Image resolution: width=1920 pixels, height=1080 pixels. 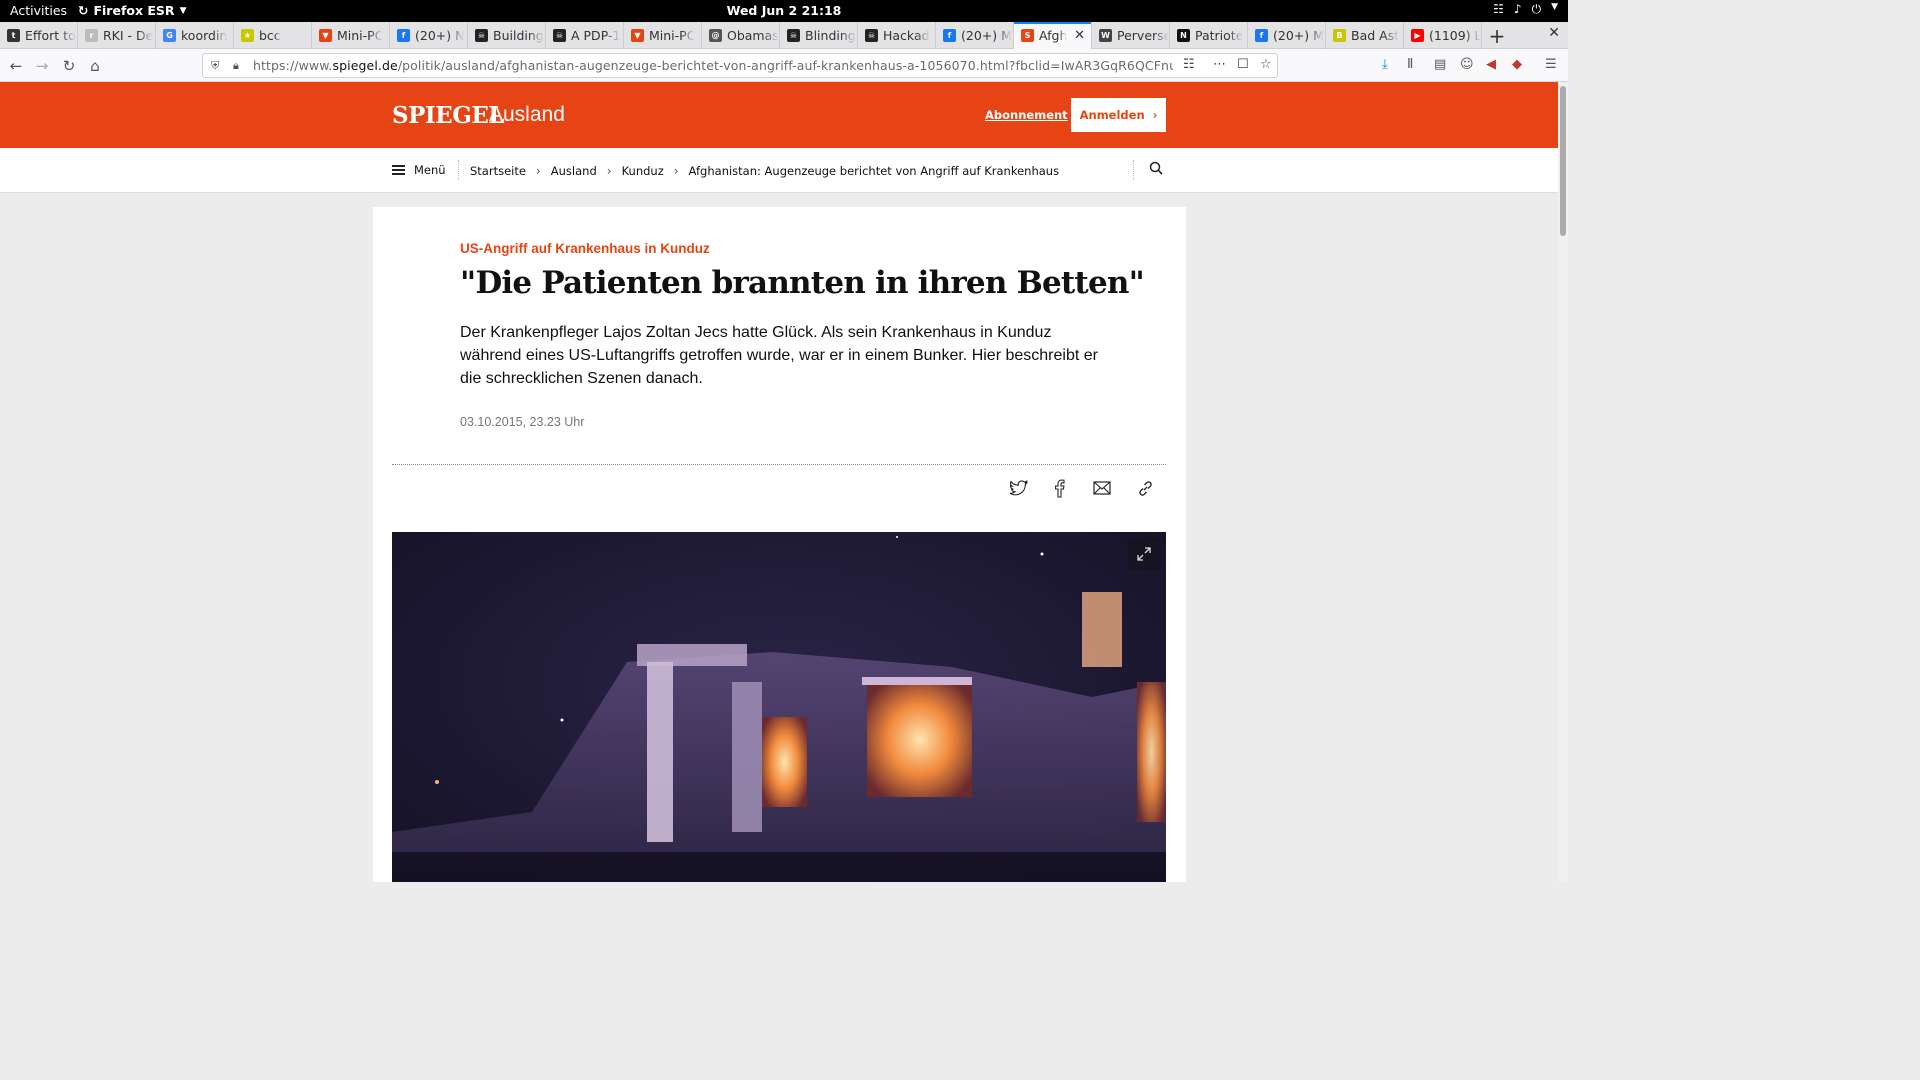 What do you see at coordinates (1467, 64) in the screenshot?
I see `account-icon: ☺` at bounding box center [1467, 64].